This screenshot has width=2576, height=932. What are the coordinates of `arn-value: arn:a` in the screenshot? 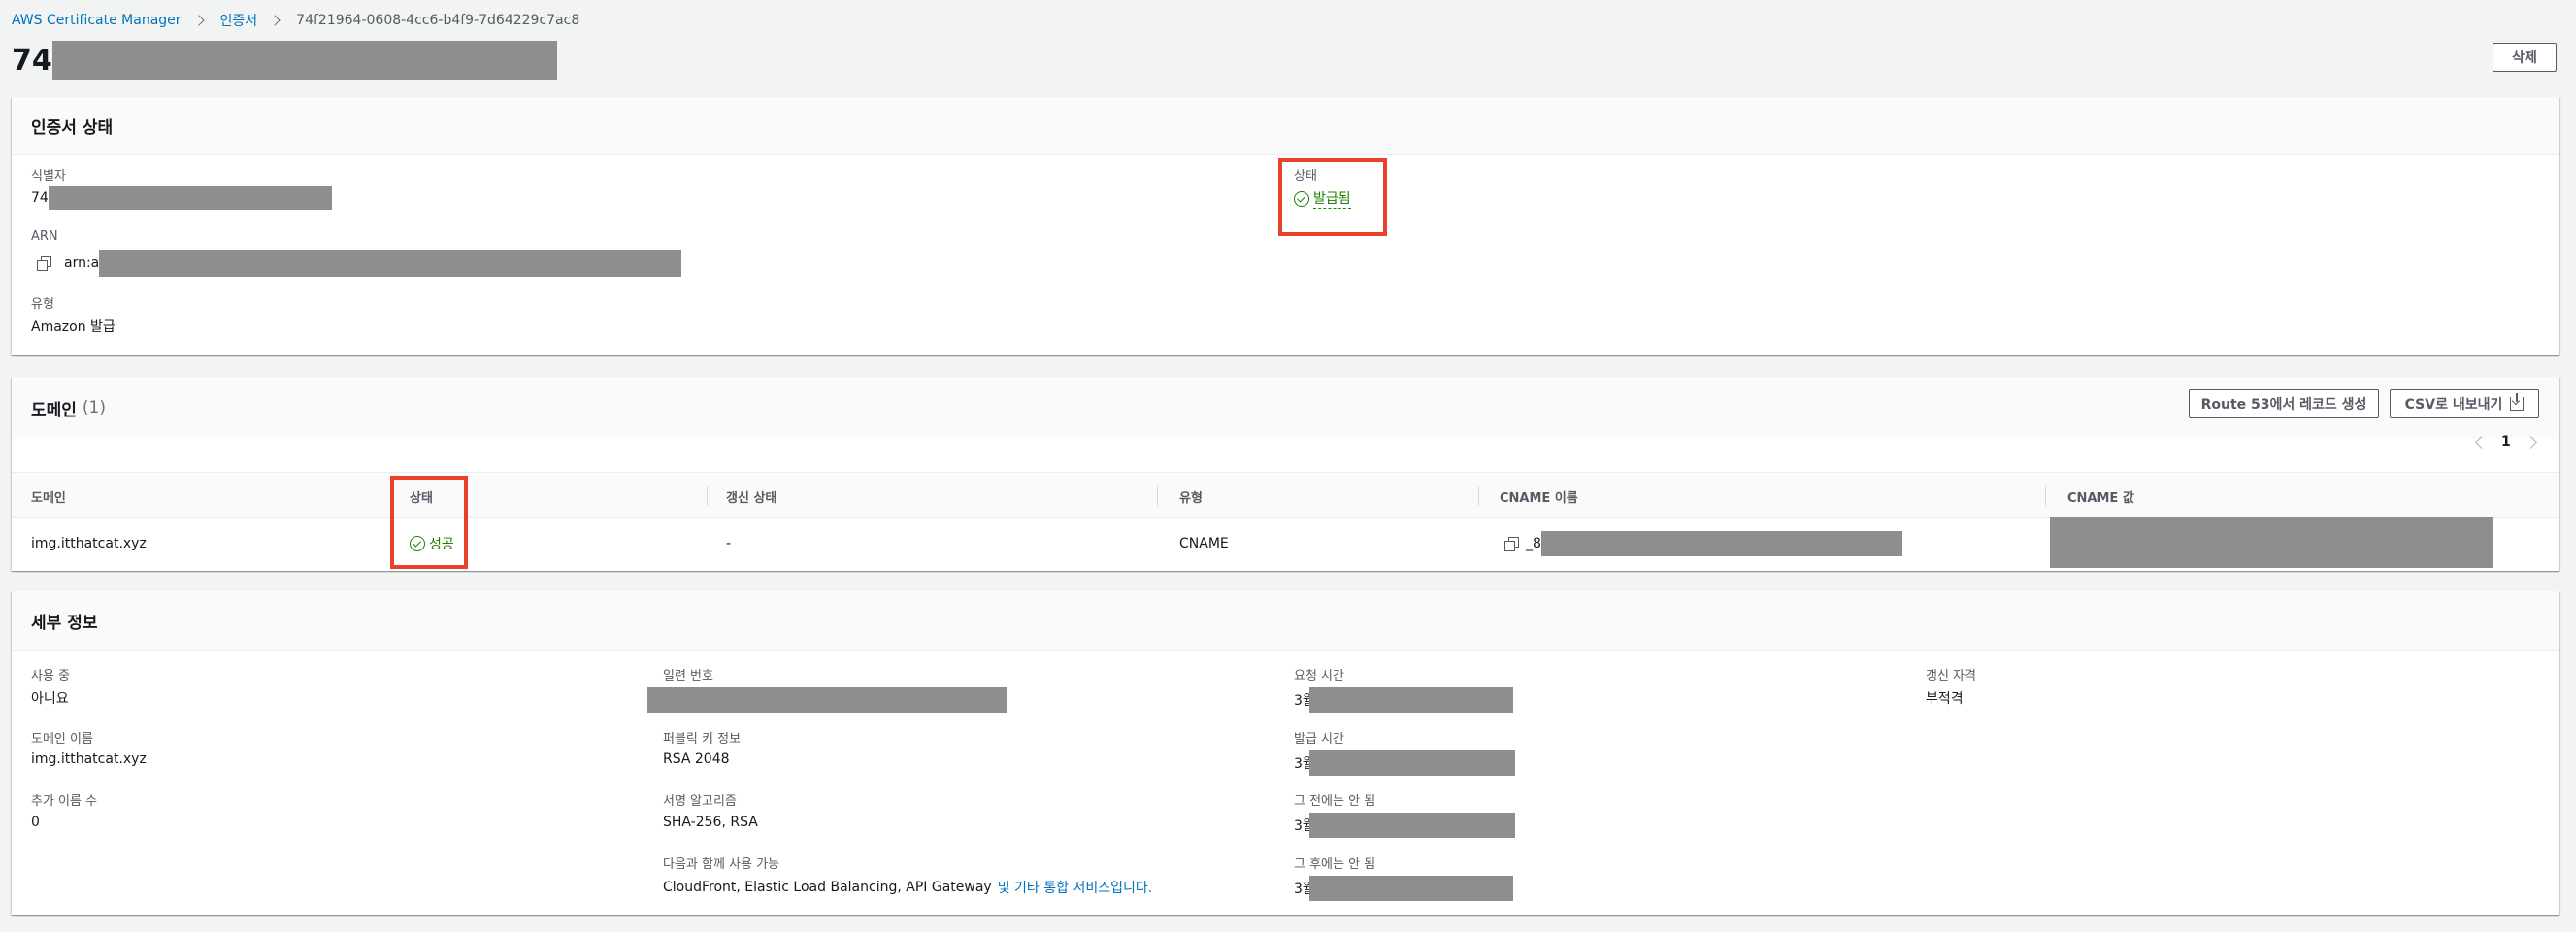 It's located at (359, 263).